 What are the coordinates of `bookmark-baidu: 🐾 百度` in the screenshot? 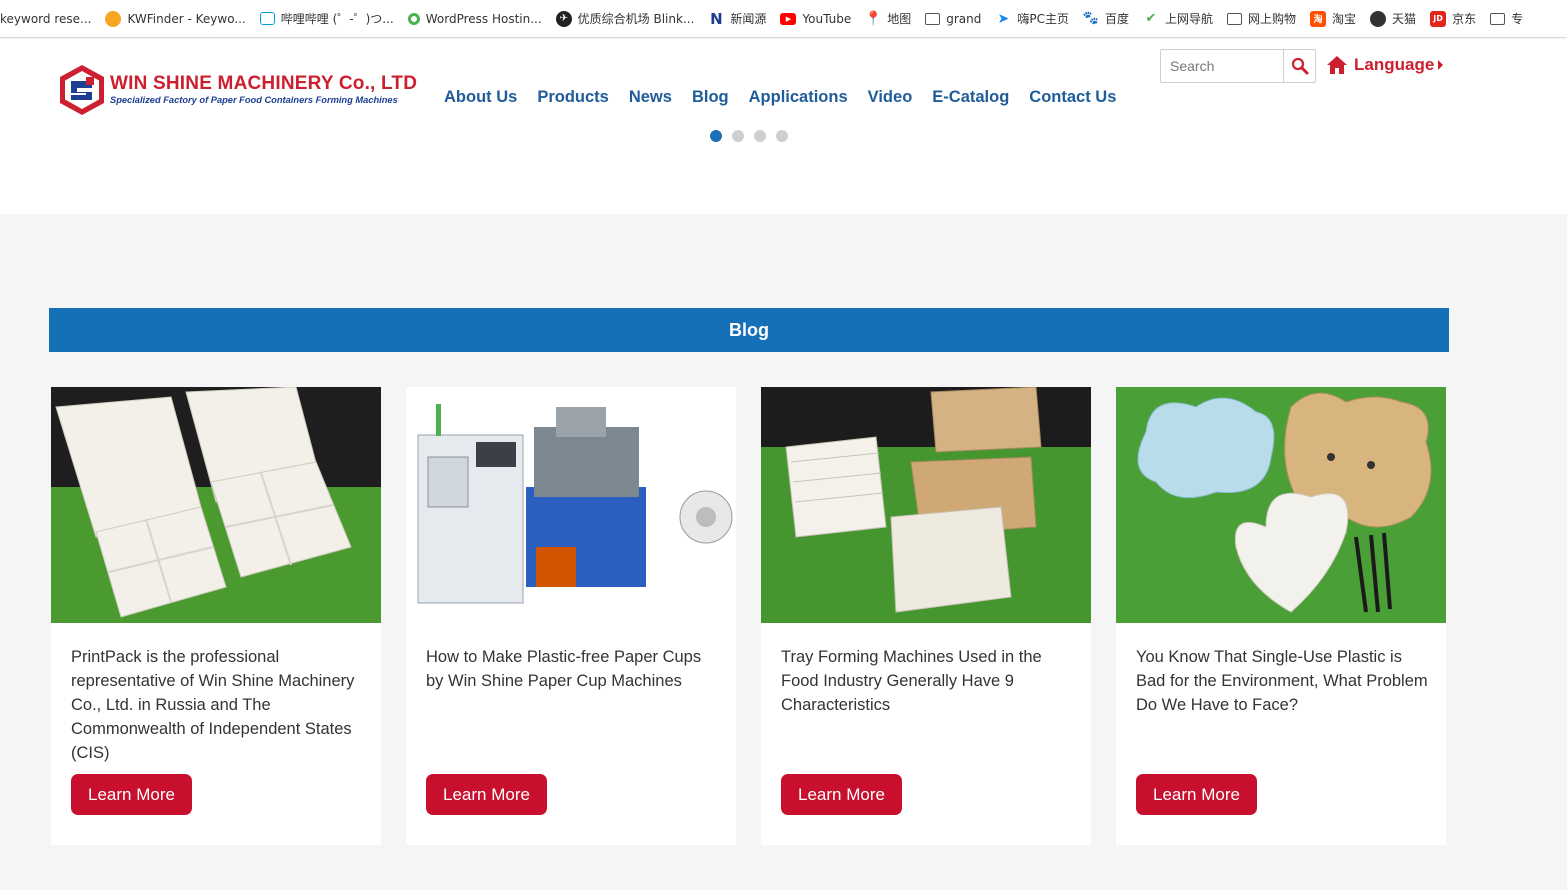 It's located at (1107, 18).